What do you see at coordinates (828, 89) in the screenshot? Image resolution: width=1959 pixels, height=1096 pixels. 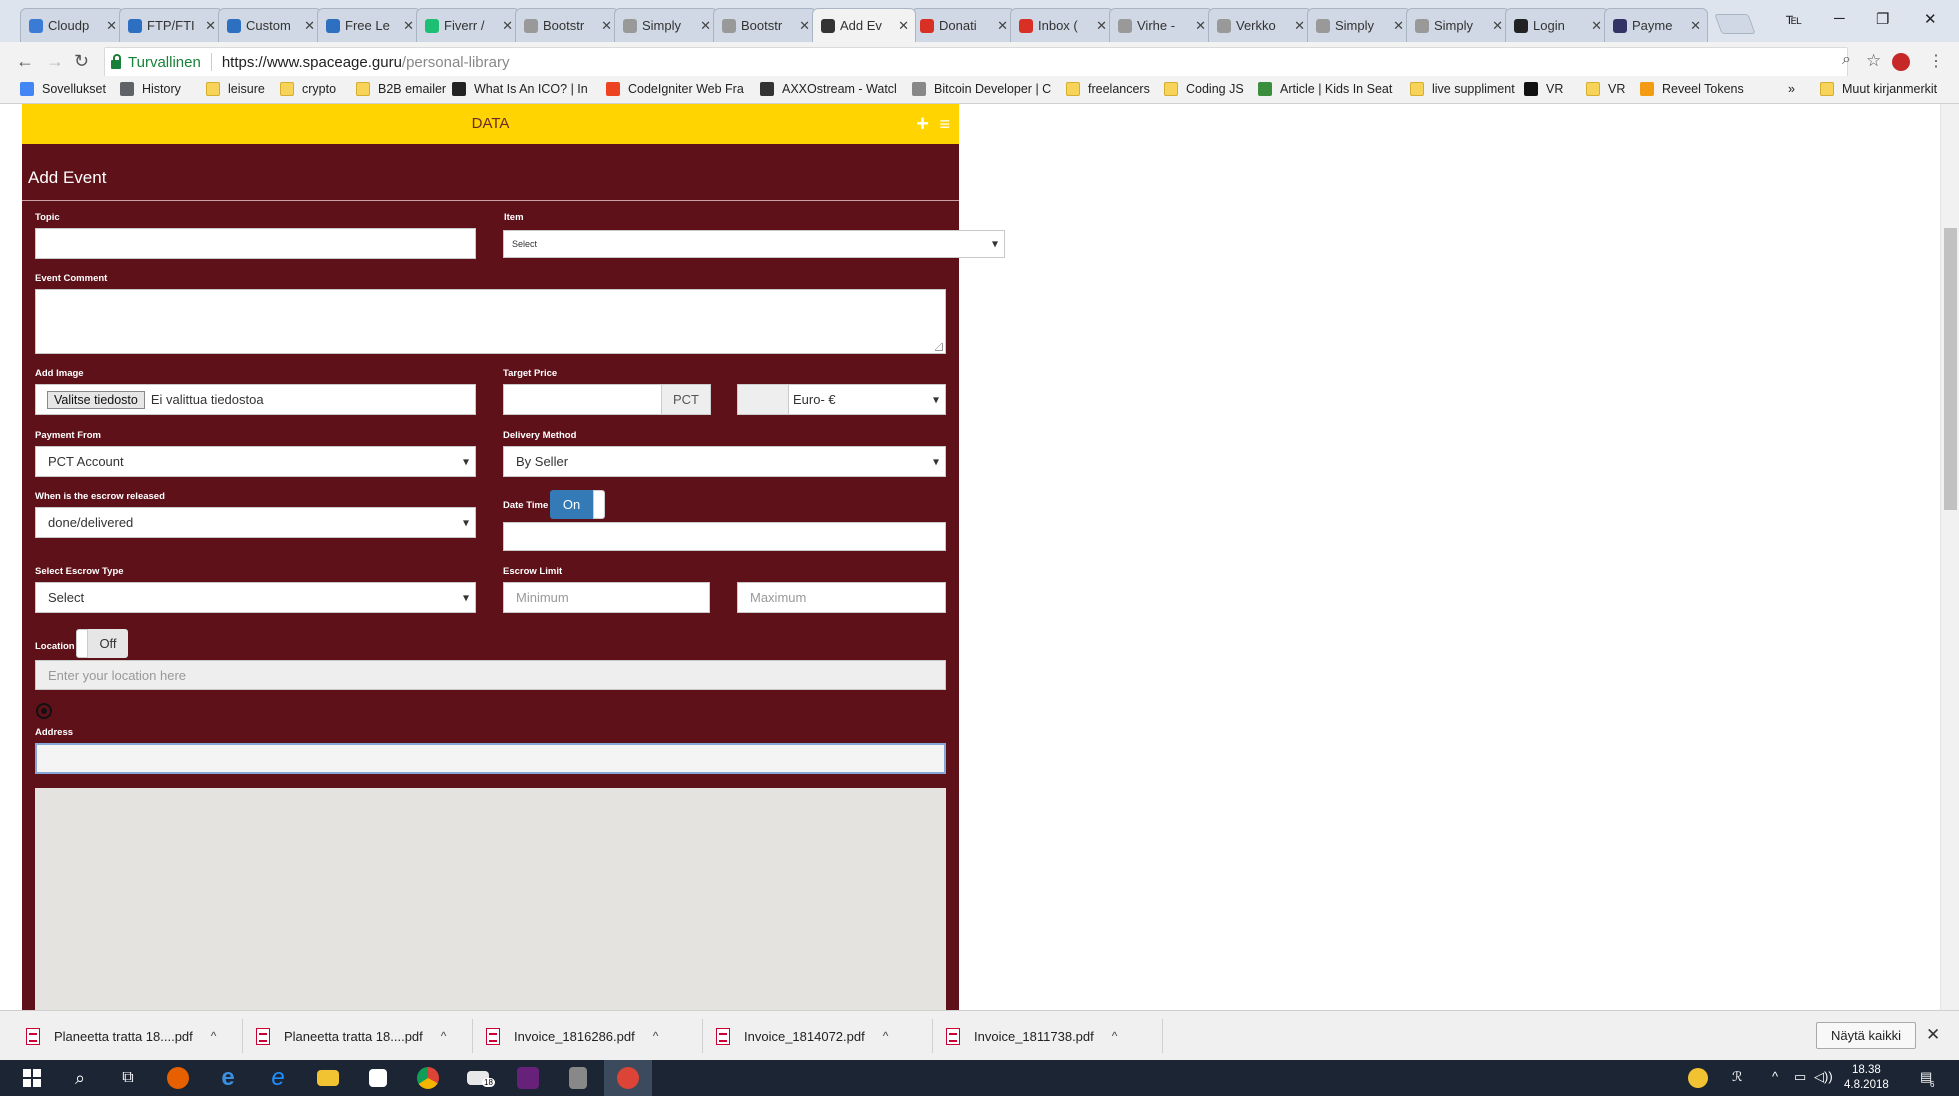 I see `bookmark-item: AXXOstream - Watcl` at bounding box center [828, 89].